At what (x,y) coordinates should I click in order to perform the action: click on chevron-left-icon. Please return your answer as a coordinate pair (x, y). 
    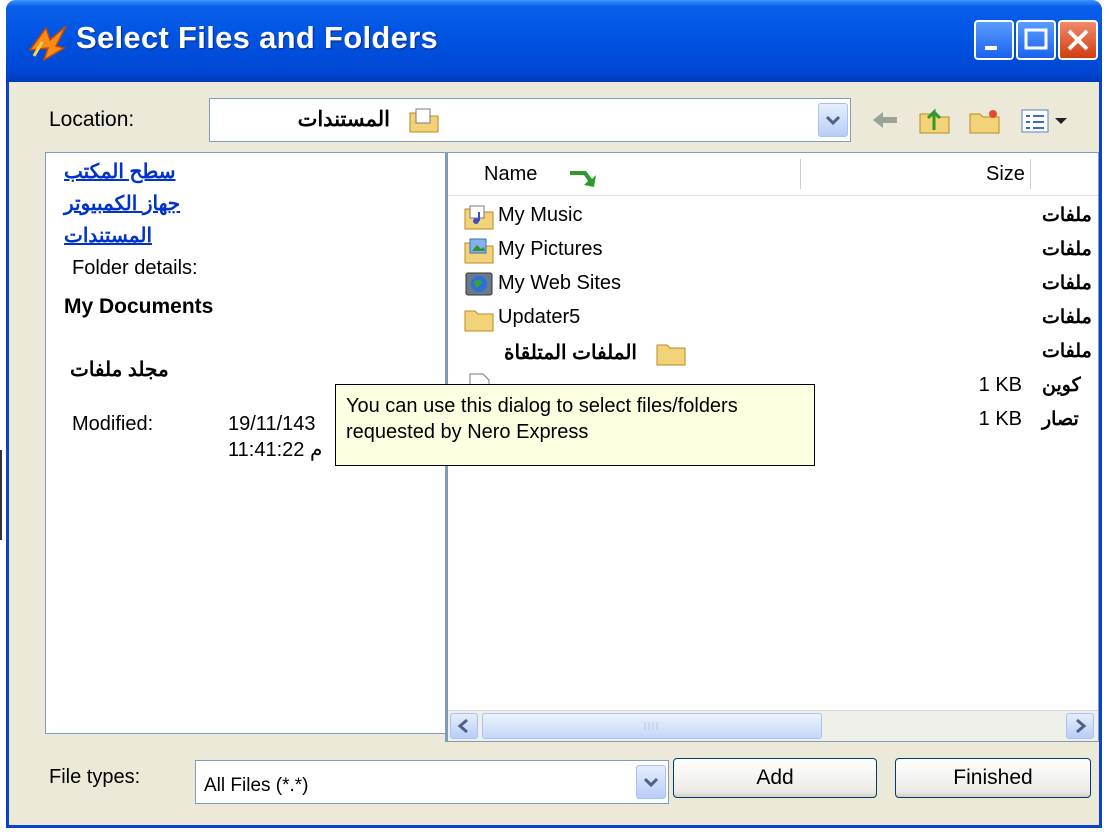
    Looking at the image, I should click on (462, 726).